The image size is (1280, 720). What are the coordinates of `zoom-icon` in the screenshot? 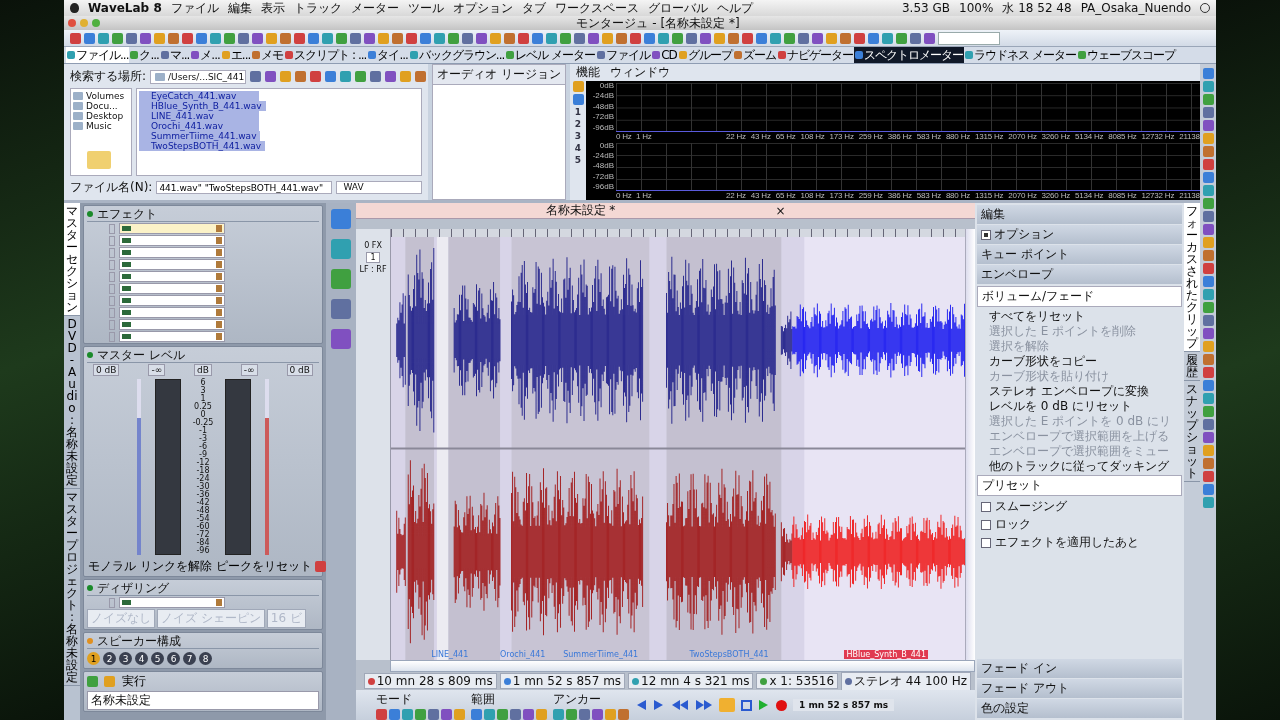 It's located at (96, 23).